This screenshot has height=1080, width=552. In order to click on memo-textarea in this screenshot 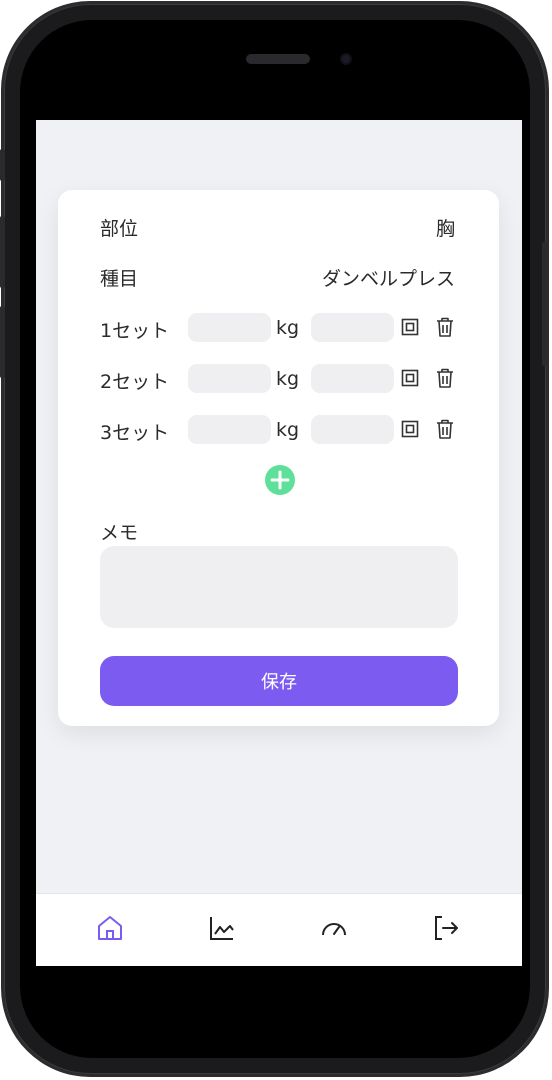, I will do `click(279, 587)`.